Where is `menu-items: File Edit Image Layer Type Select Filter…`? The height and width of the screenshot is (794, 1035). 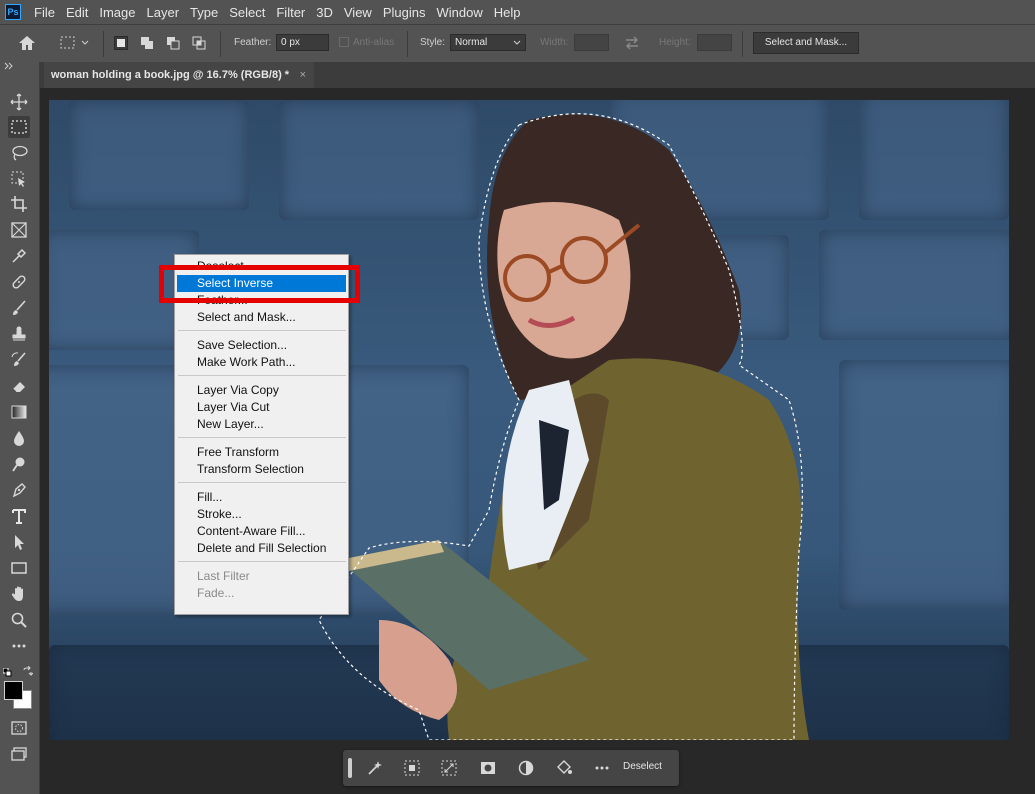 menu-items: File Edit Image Layer Type Select Filter… is located at coordinates (282, 12).